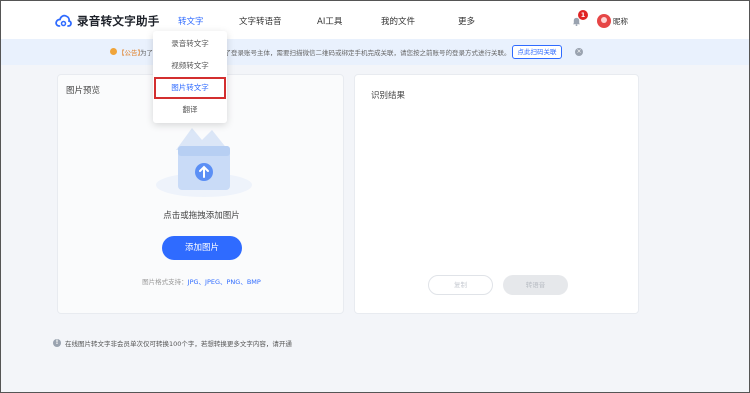 The image size is (750, 393). I want to click on nav-more: 更多, so click(466, 21).